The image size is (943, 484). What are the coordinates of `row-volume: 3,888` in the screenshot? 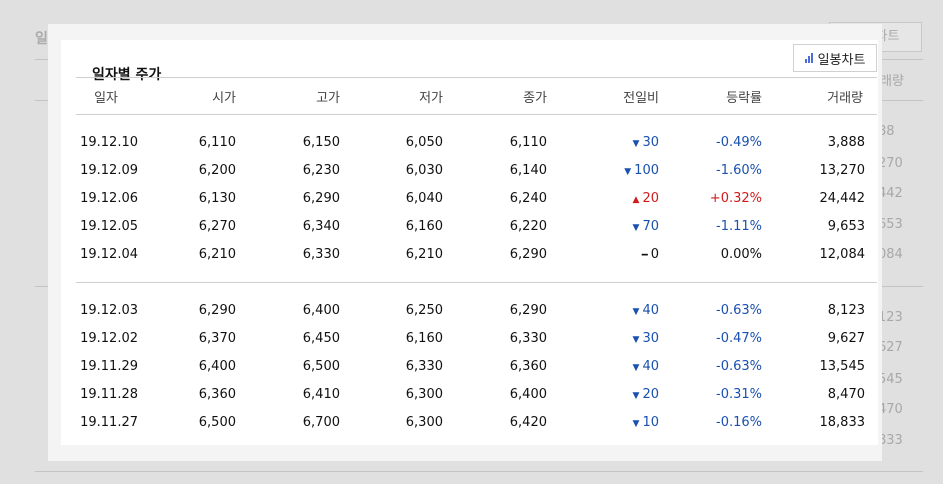 It's located at (846, 143).